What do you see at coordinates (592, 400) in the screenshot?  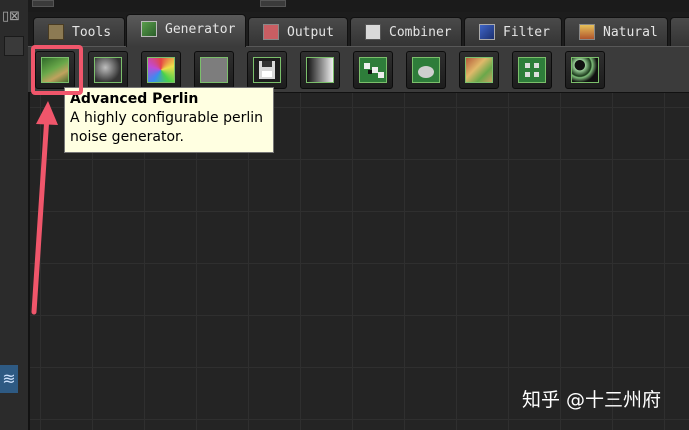 I see `watermark: 知乎 @十三州府` at bounding box center [592, 400].